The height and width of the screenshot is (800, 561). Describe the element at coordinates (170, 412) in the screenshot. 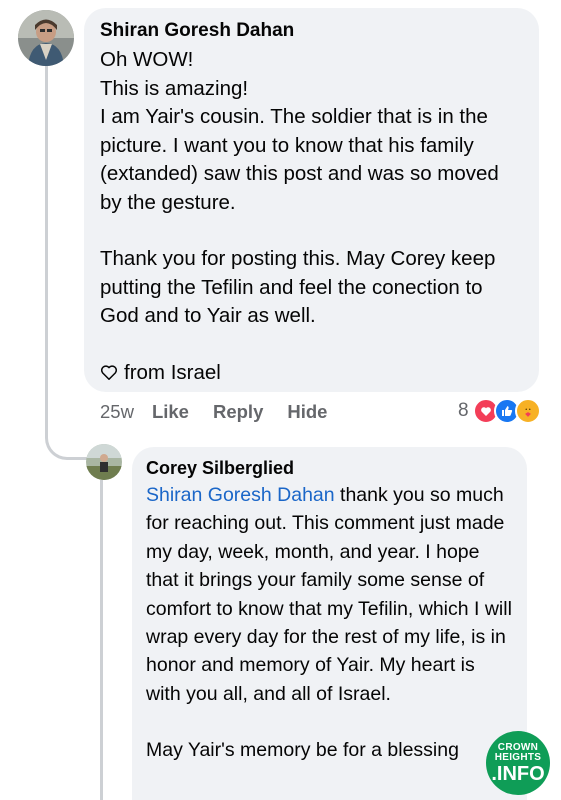

I see `like-button: Like` at that location.